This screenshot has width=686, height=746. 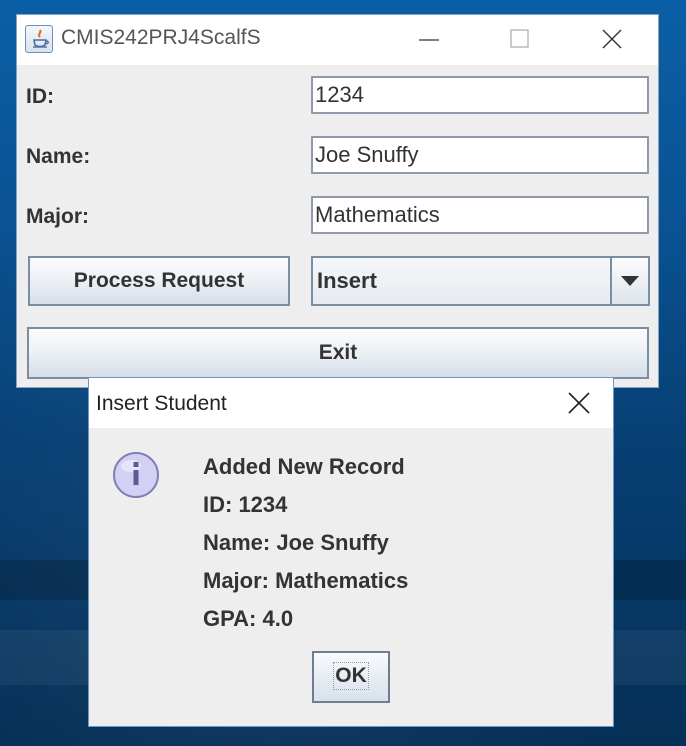 I want to click on message-line: ID: 1234, so click(x=245, y=504).